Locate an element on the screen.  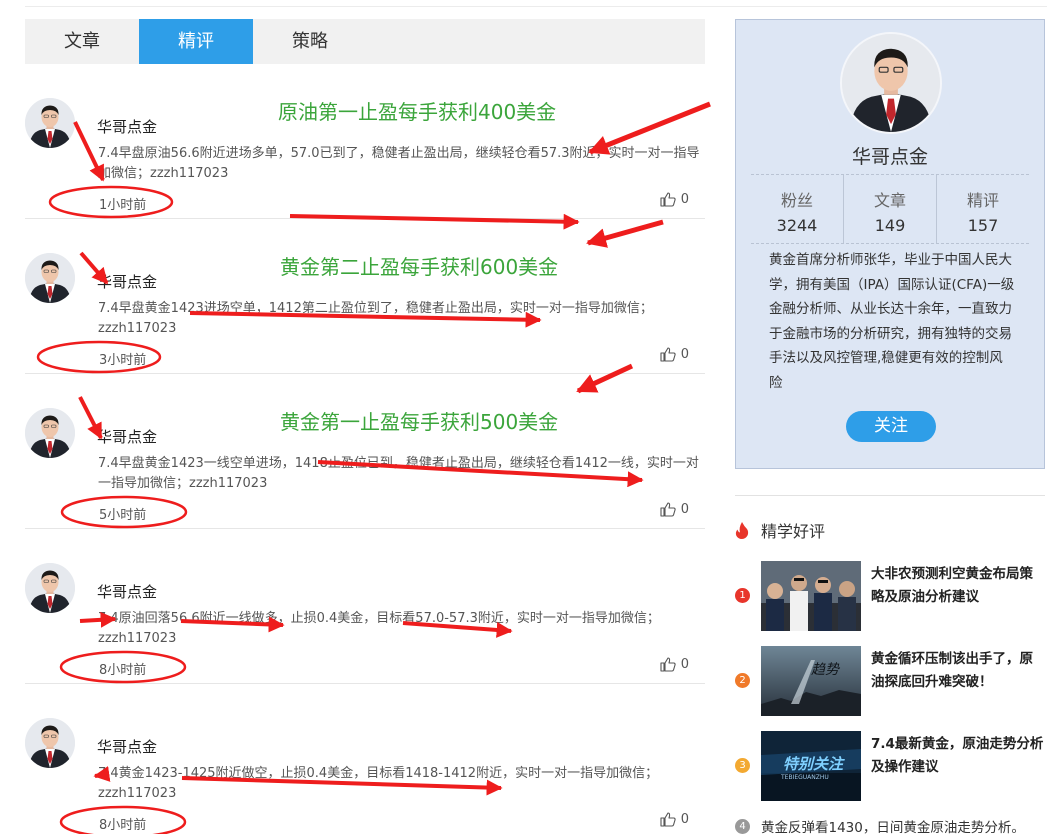
article-thumbnail: 趋势 is located at coordinates (811, 681).